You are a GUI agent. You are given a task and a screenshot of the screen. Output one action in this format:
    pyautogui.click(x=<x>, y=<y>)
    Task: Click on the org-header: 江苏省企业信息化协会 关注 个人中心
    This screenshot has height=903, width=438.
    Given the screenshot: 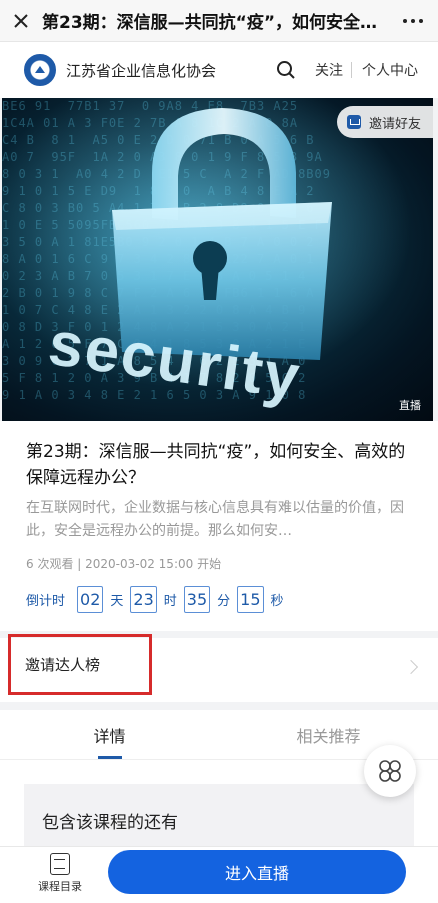 What is the action you would take?
    pyautogui.click(x=219, y=70)
    